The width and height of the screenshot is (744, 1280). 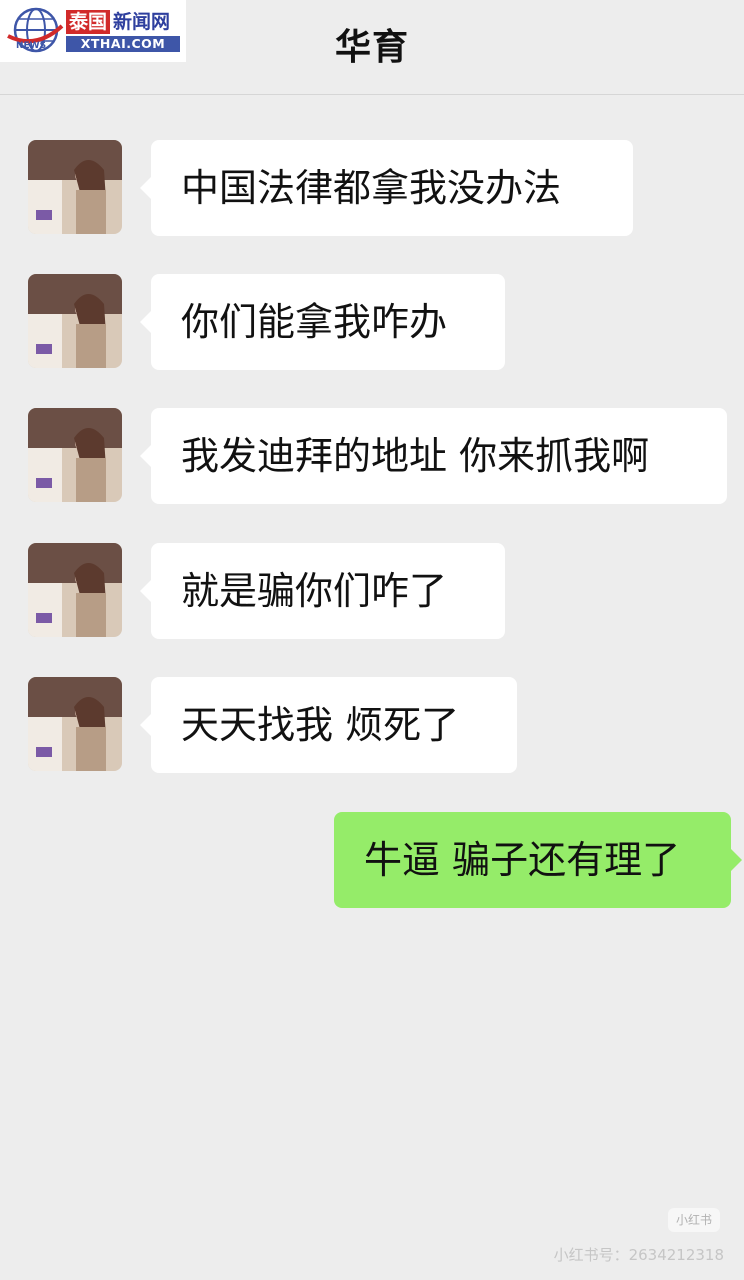 What do you see at coordinates (433, 456) in the screenshot?
I see `incoming-message-bubble: 我发迪拜的地址 你来抓我啊` at bounding box center [433, 456].